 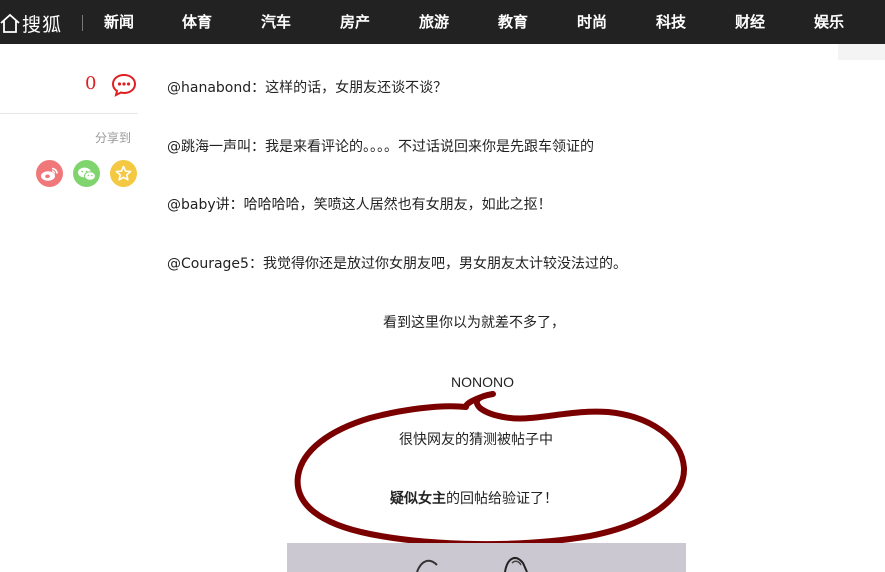 I want to click on circle-text-rest: 的回帖给验证了！, so click(x=502, y=499).